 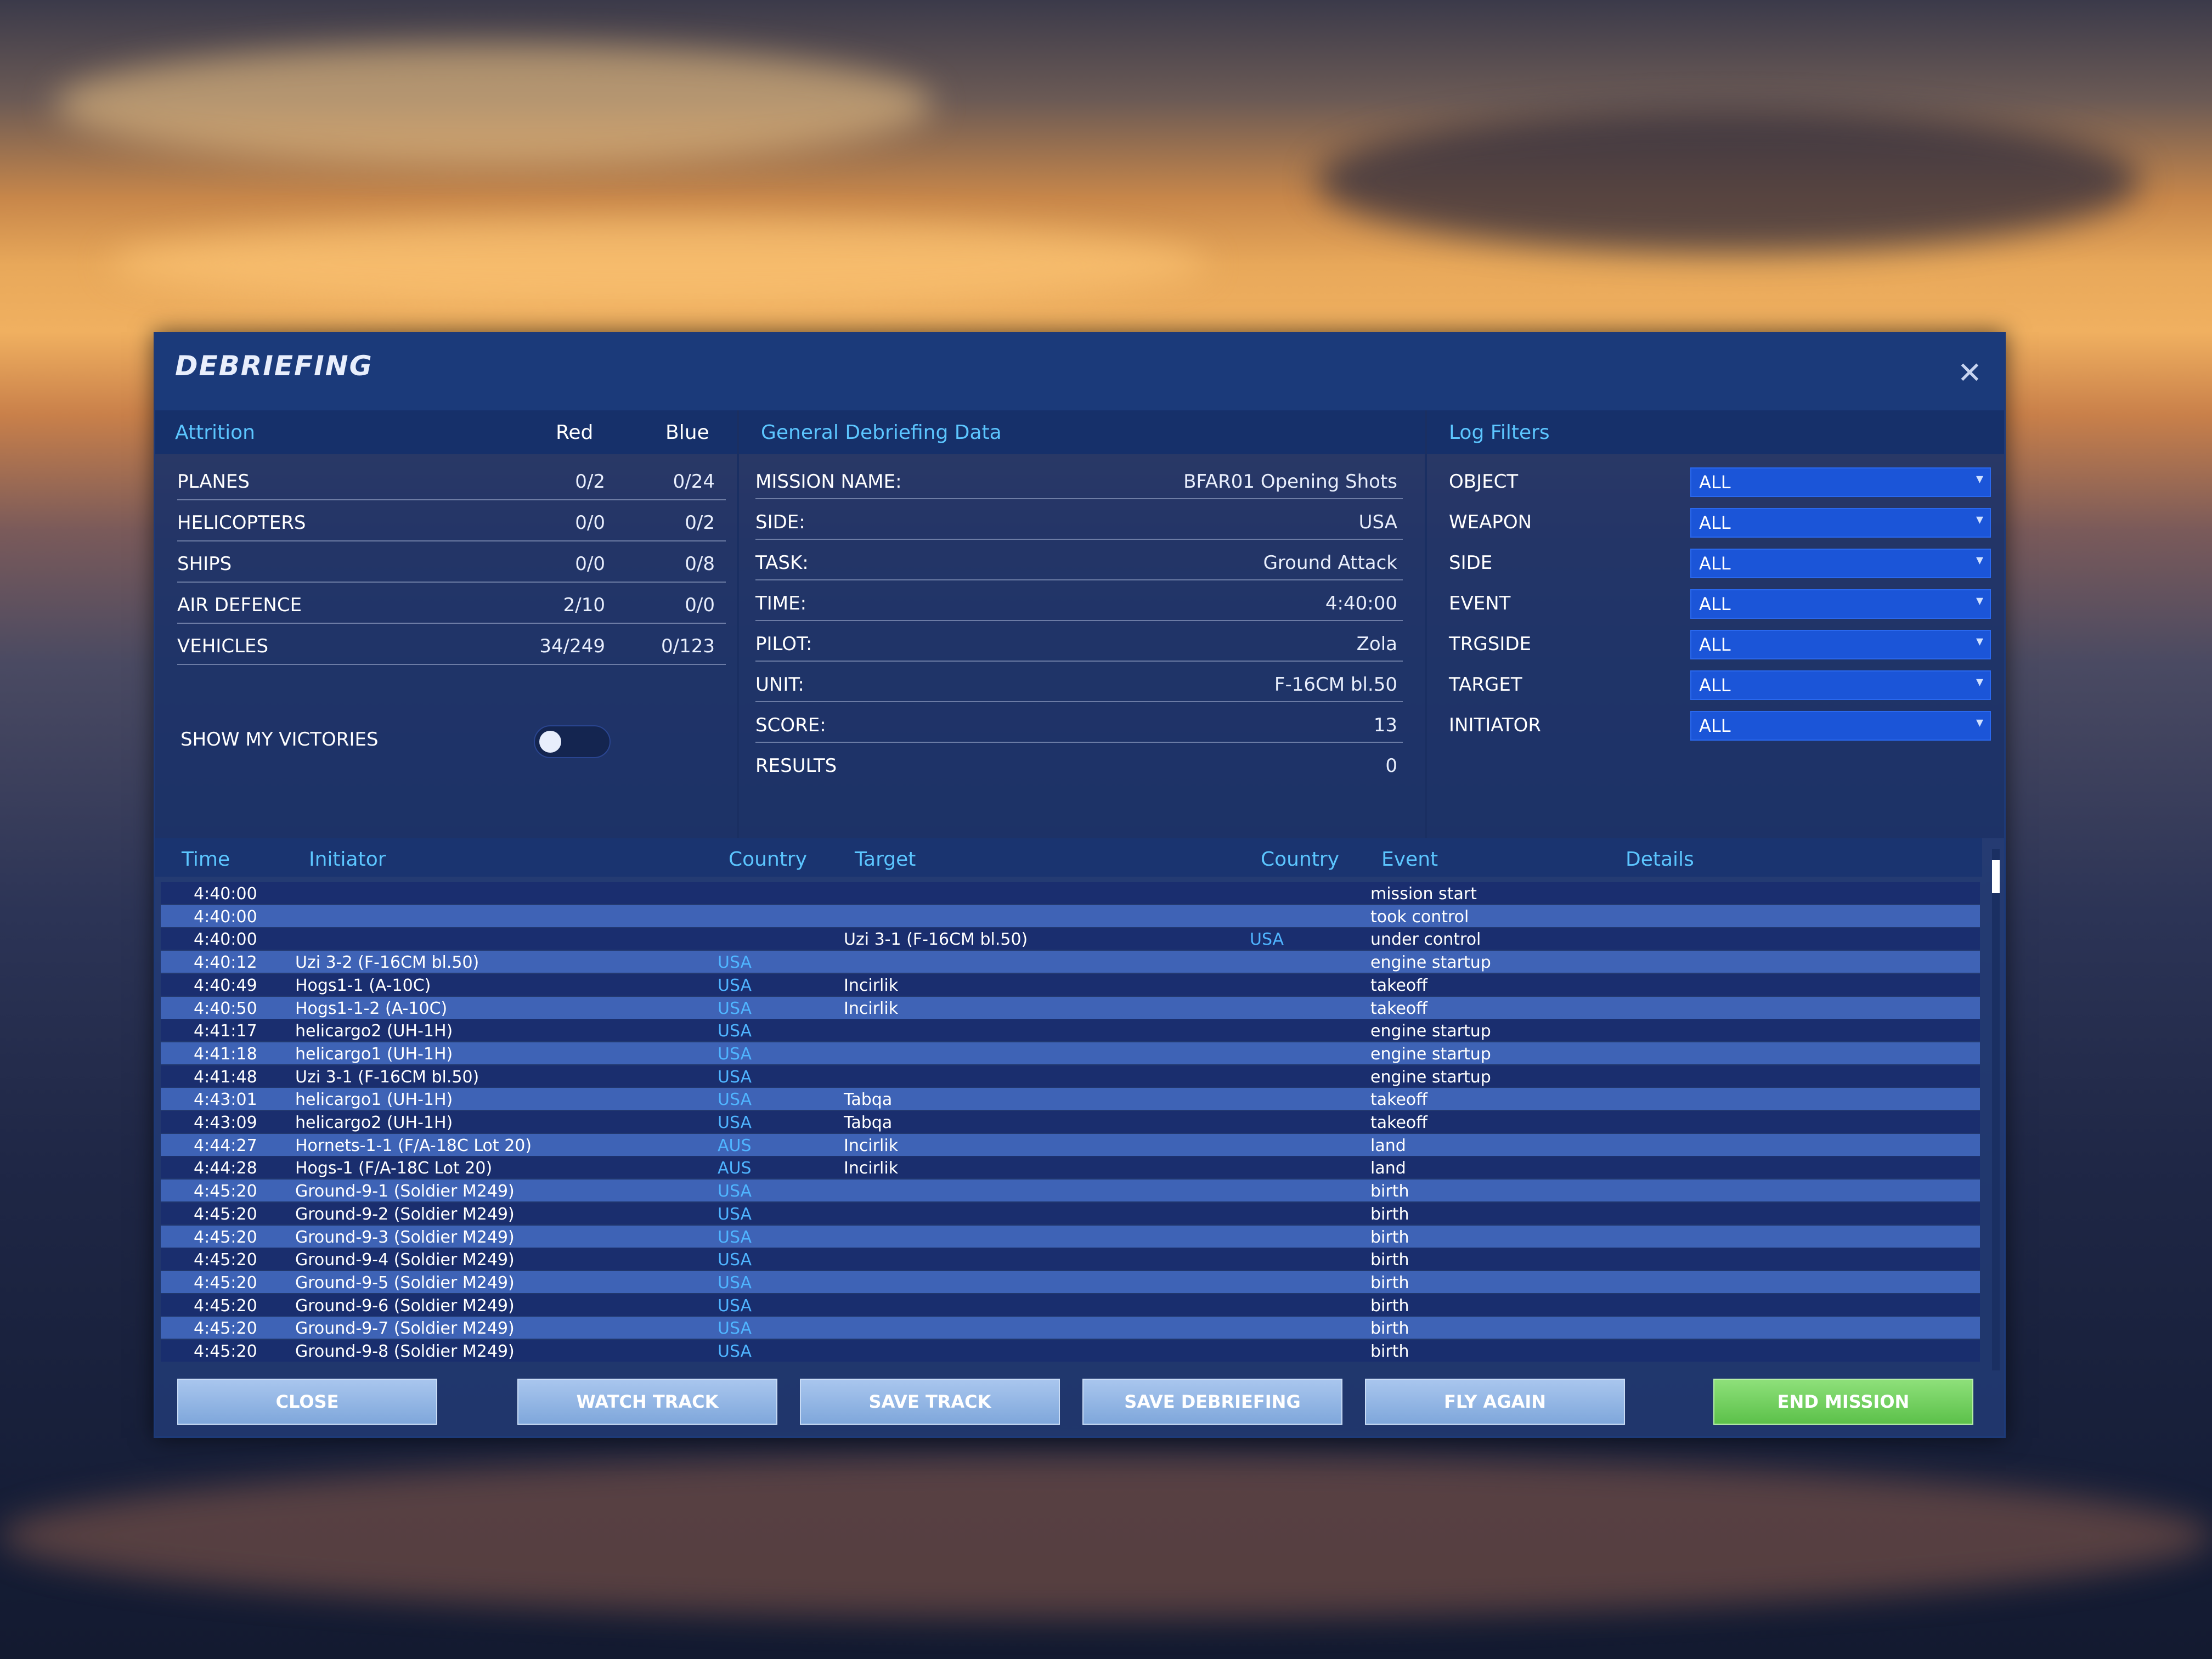 What do you see at coordinates (405, 1329) in the screenshot?
I see `cell-initiator: Ground-9-7 (Soldier M249)` at bounding box center [405, 1329].